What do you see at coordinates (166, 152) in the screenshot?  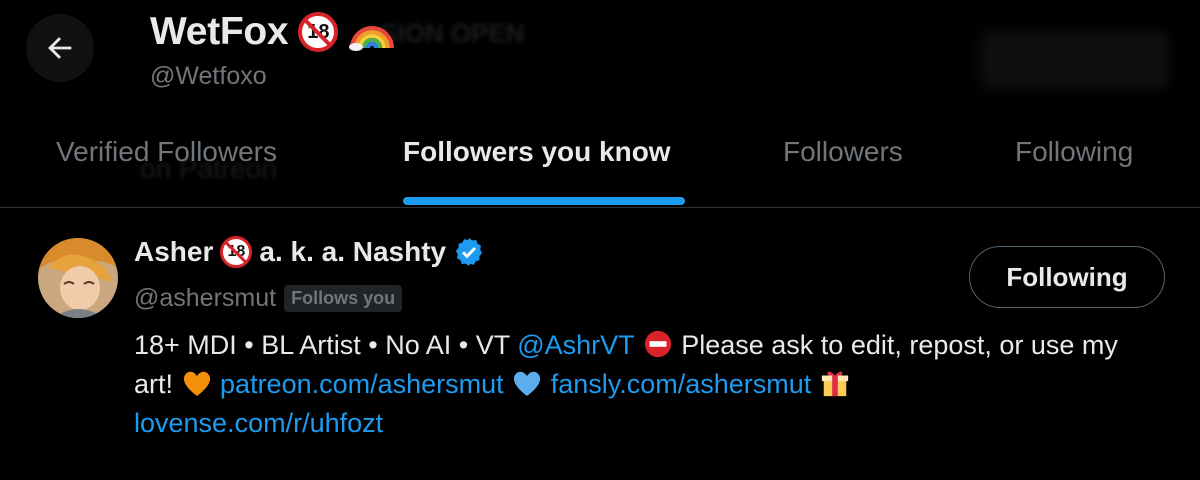 I see `tab-verified-followers: Verified Followers` at bounding box center [166, 152].